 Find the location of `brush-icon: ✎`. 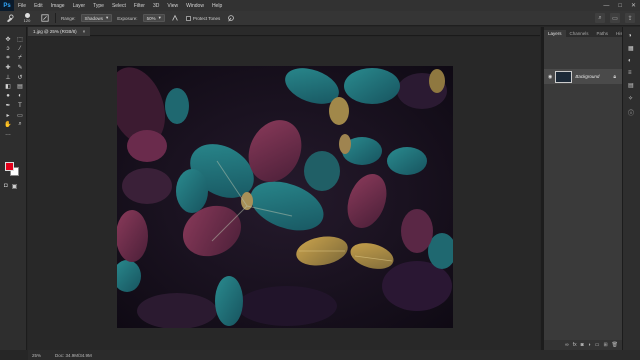

brush-icon: ✎ is located at coordinates (20, 68).